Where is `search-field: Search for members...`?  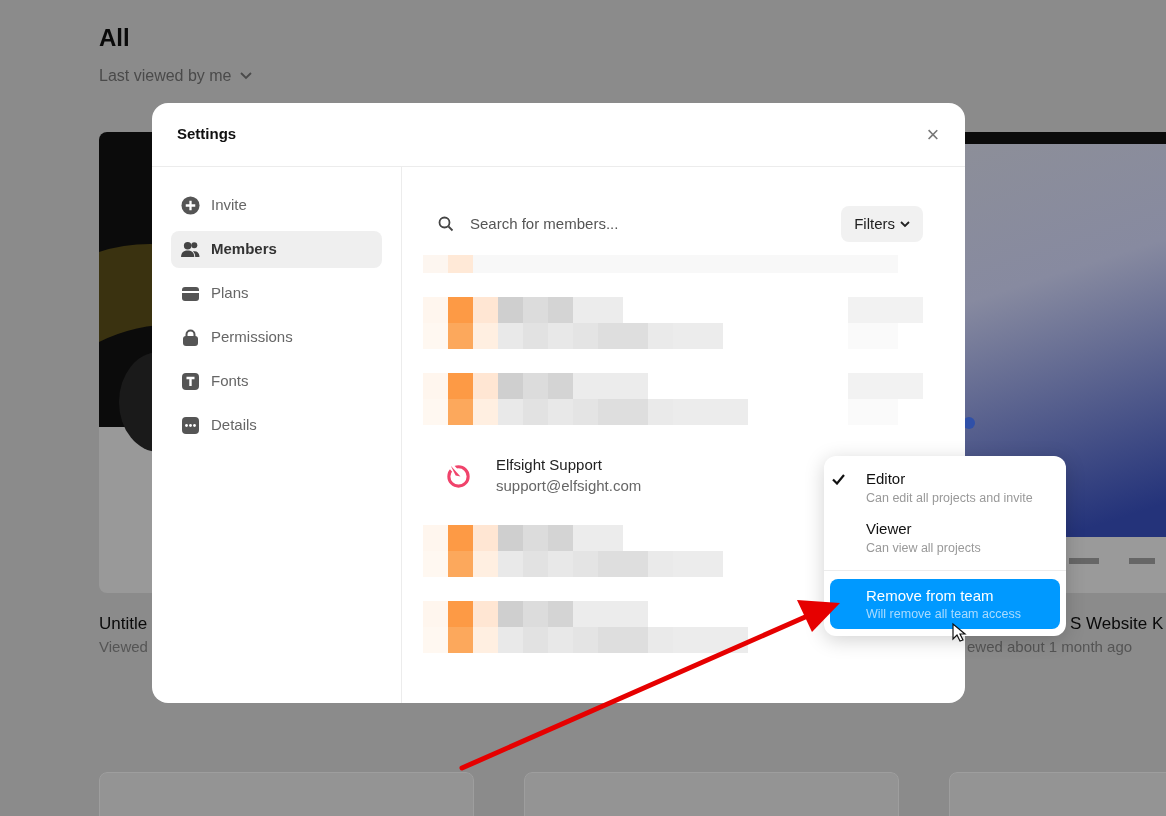 search-field: Search for members... is located at coordinates (634, 224).